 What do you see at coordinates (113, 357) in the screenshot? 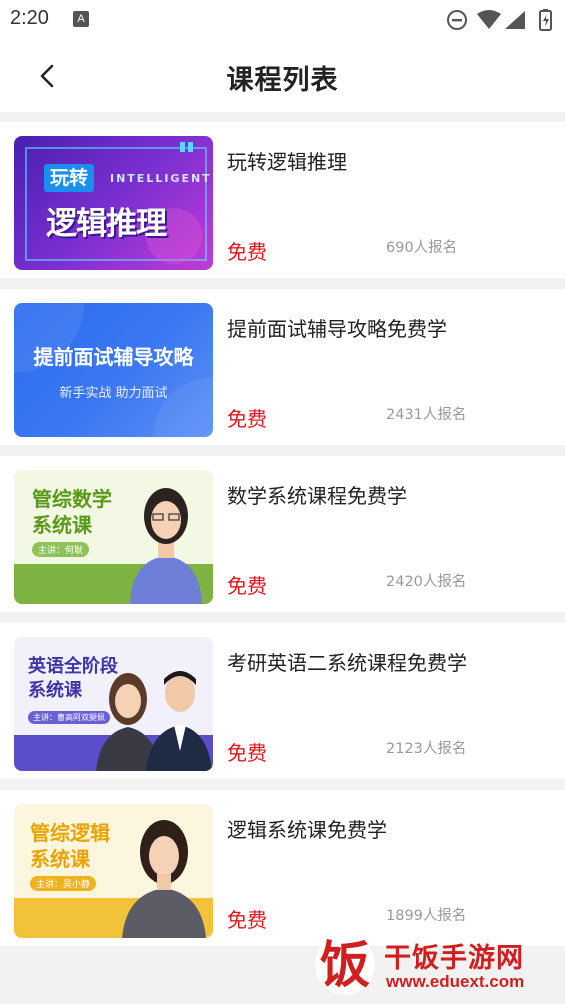
I see `thumbnail-title: 提前面试辅导攻略` at bounding box center [113, 357].